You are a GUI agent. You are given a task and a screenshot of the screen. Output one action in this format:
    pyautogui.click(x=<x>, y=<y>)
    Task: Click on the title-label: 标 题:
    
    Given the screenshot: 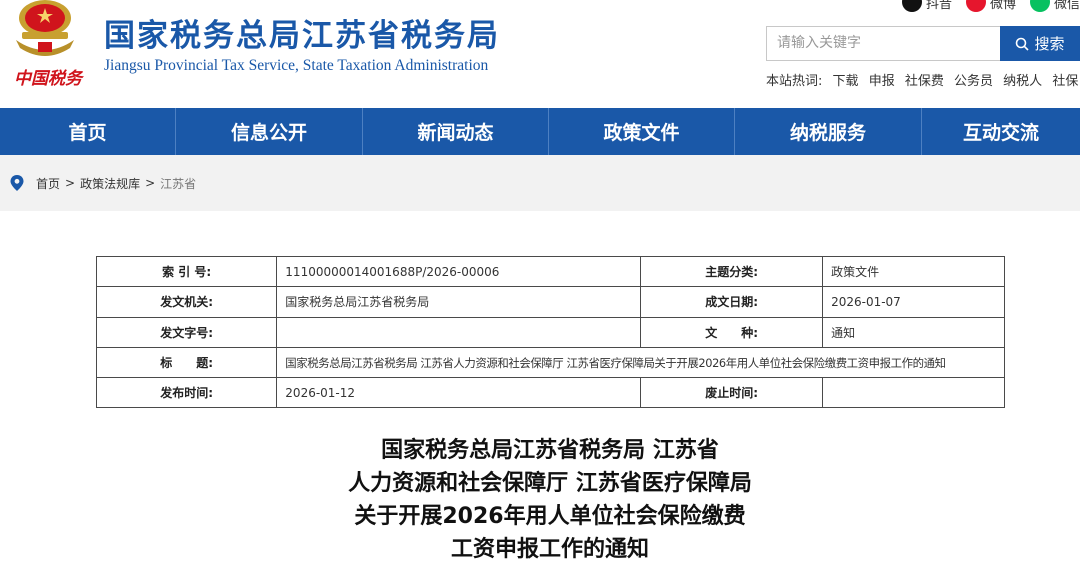 What is the action you would take?
    pyautogui.click(x=186, y=362)
    